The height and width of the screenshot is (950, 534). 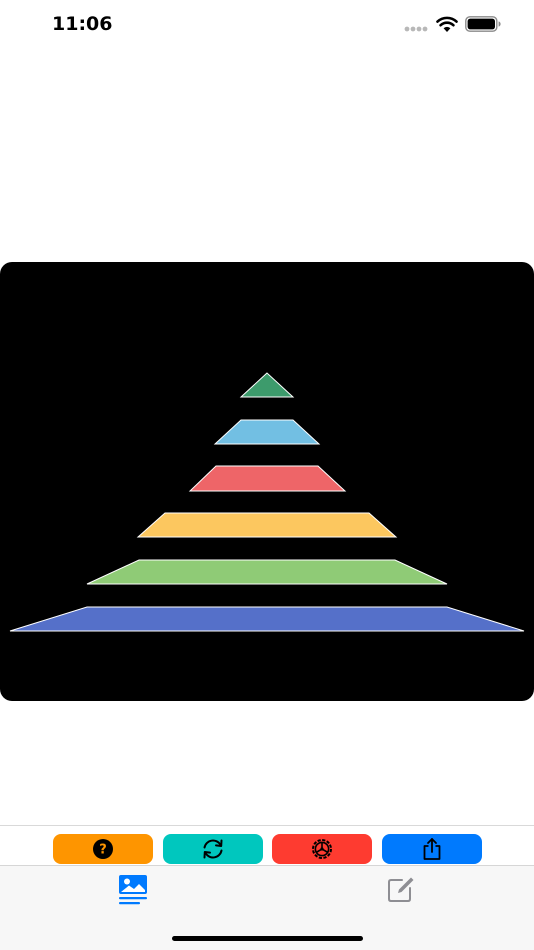 I want to click on question-circle-icon: ?, so click(x=103, y=849).